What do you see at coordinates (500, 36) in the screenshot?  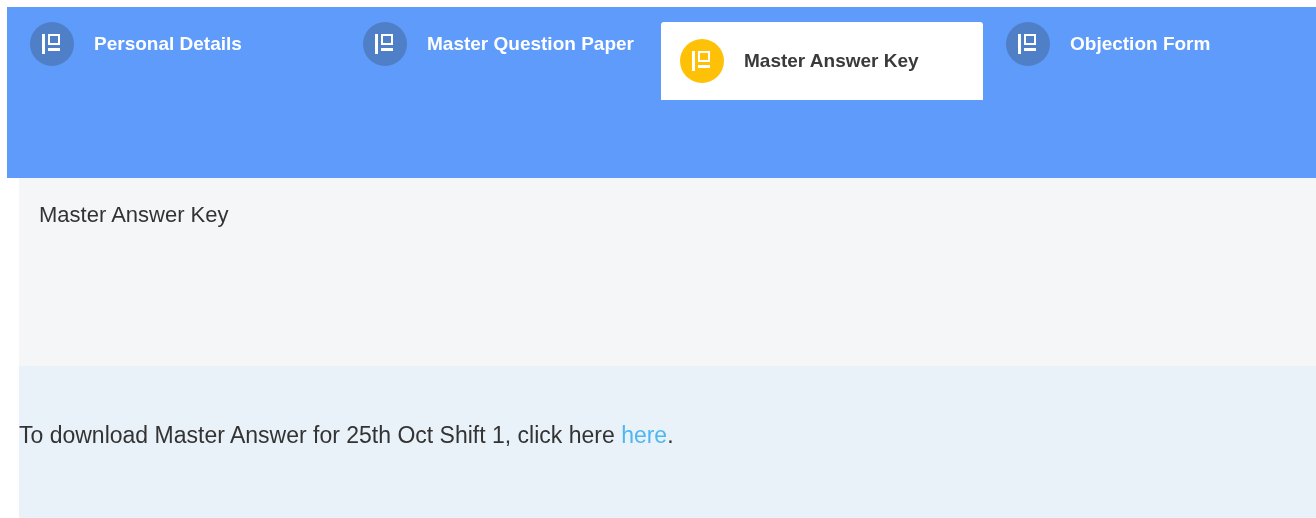 I see `tab: Master Question Paper` at bounding box center [500, 36].